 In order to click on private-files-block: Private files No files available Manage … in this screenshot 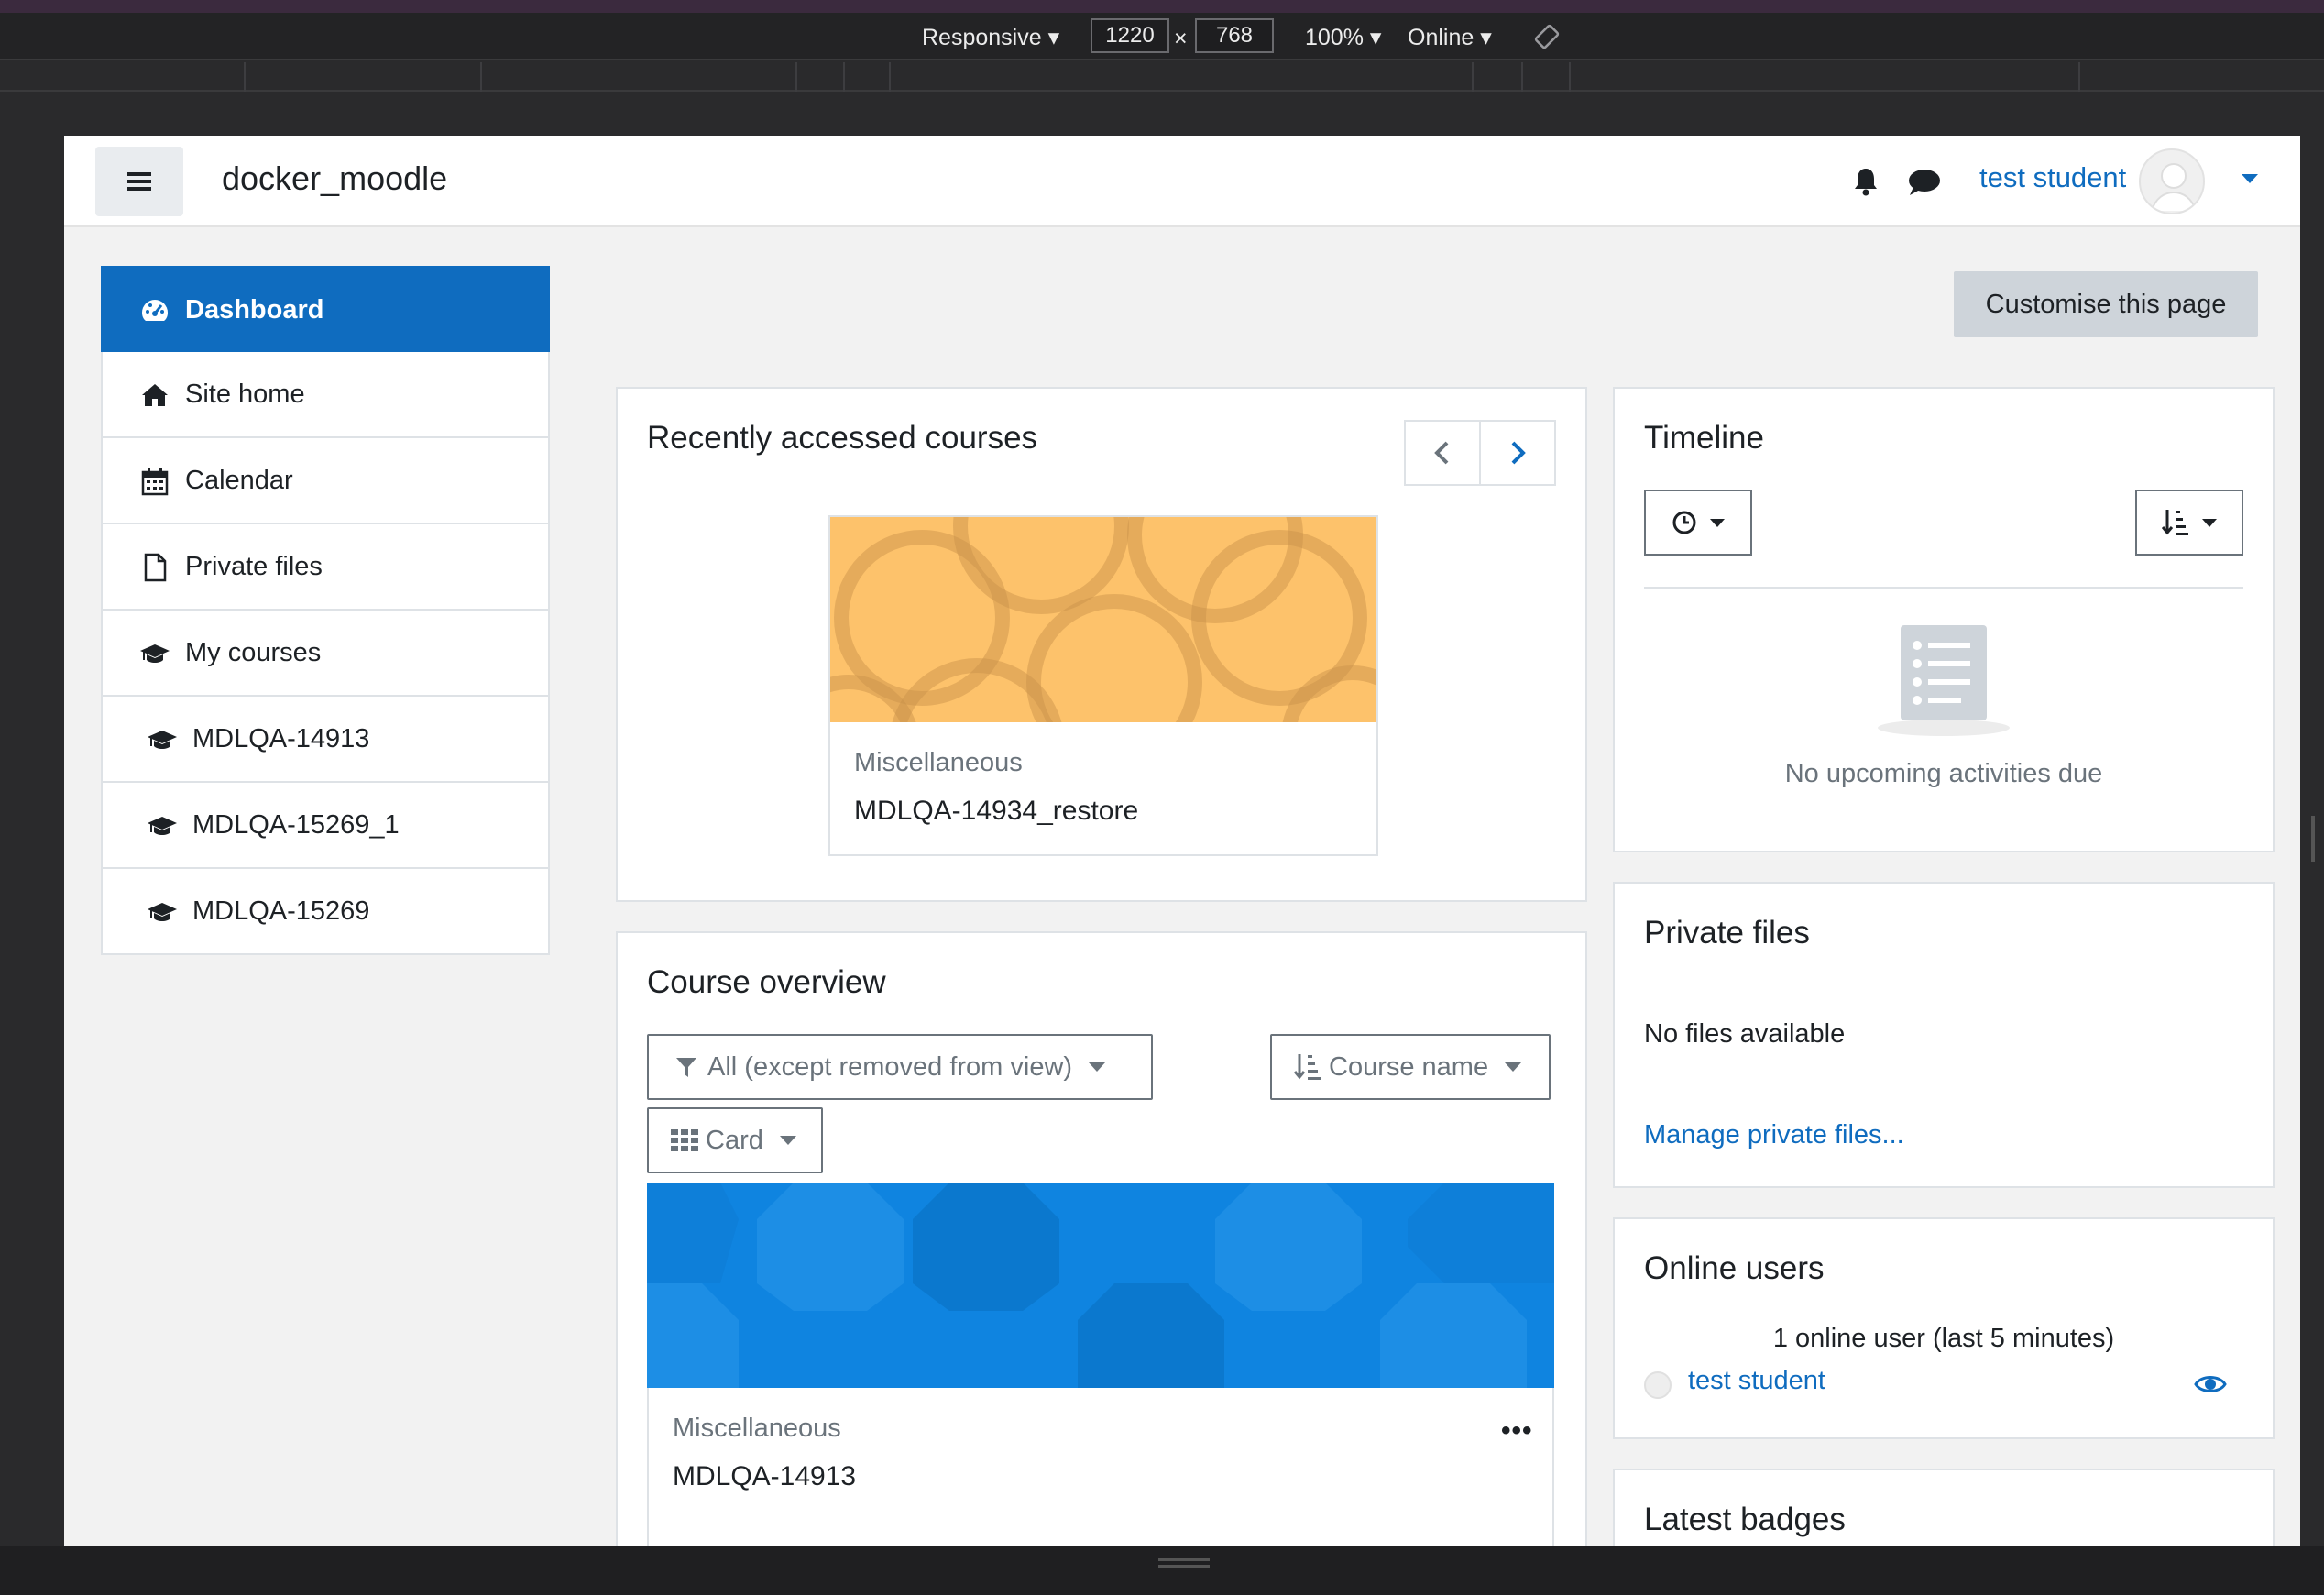, I will do `click(1944, 1035)`.